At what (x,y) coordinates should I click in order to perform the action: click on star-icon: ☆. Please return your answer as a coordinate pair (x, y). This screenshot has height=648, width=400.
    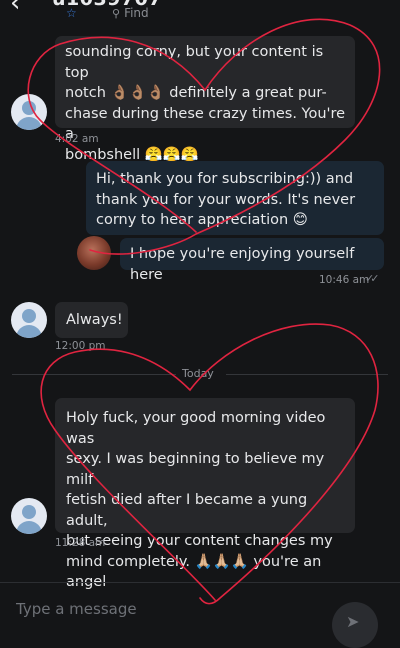
    Looking at the image, I should click on (71, 13).